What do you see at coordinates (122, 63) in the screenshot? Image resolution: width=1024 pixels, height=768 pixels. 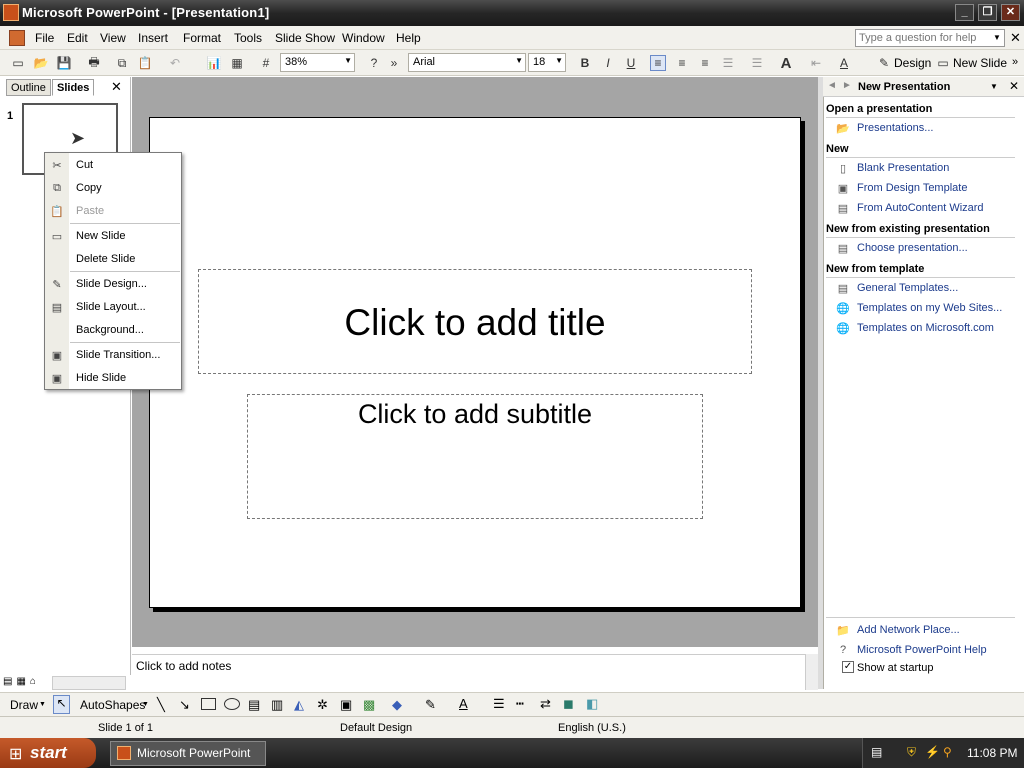 I see `copy-icon: ⧉` at bounding box center [122, 63].